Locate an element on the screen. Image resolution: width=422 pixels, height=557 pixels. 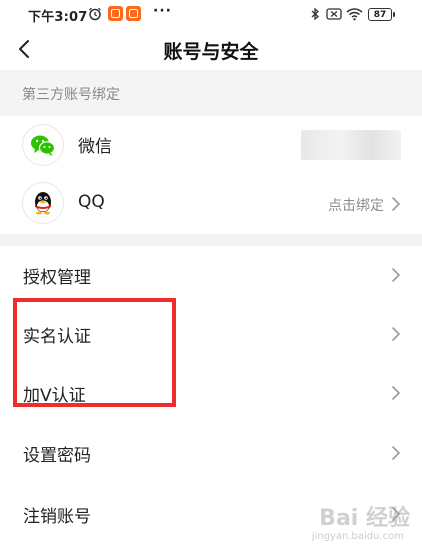
nav-bar: 账号与安全 is located at coordinates (211, 50).